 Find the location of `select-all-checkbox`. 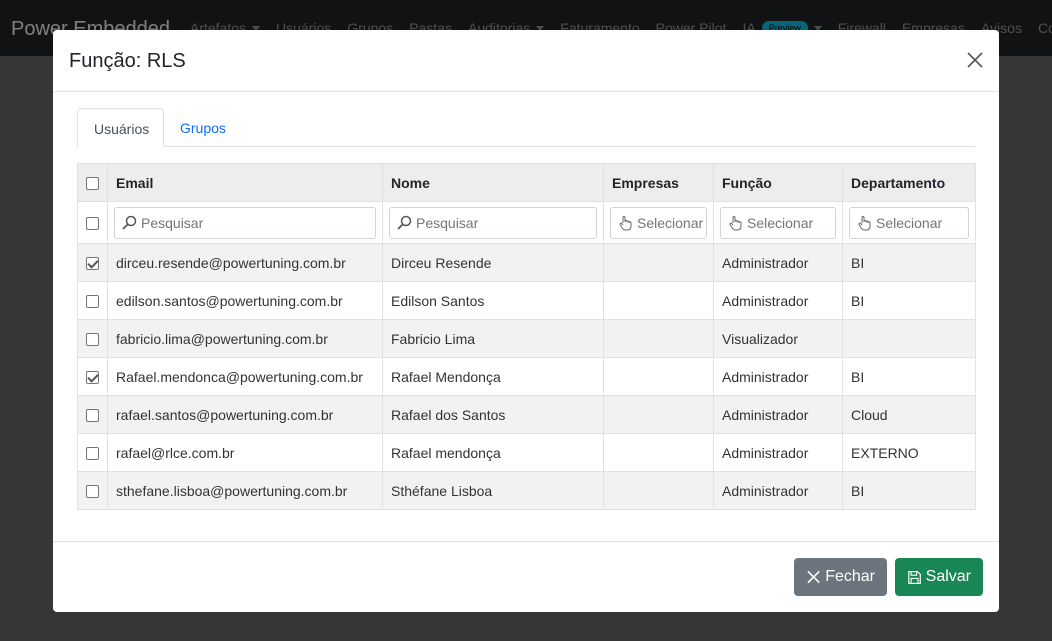

select-all-checkbox is located at coordinates (92, 184).